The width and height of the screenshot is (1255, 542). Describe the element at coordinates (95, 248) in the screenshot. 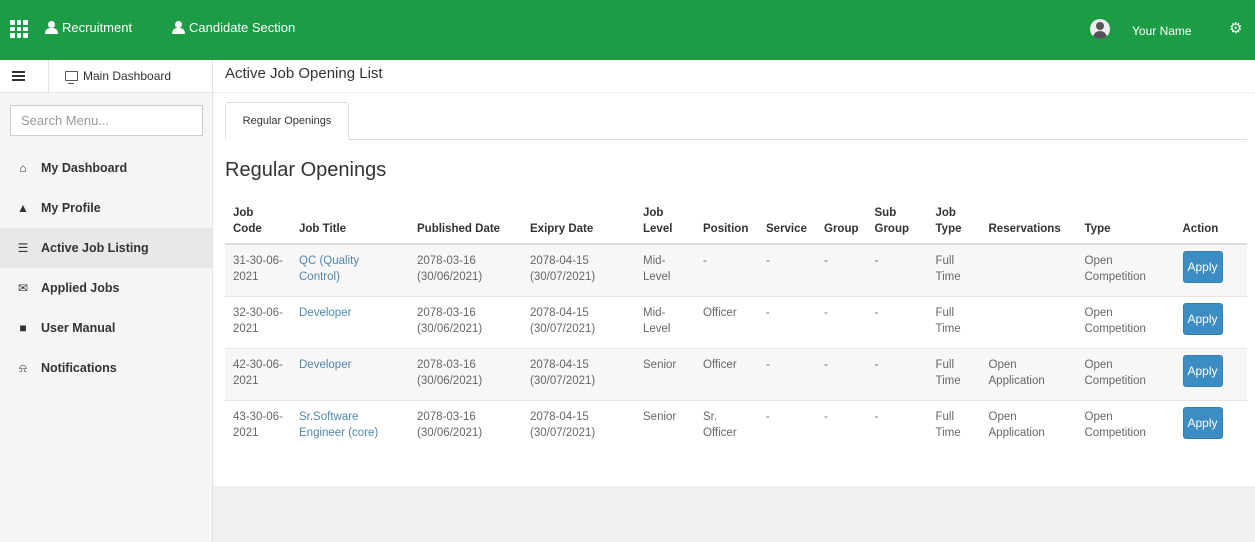

I see `sidebar-item-label: Active Job Listing` at that location.